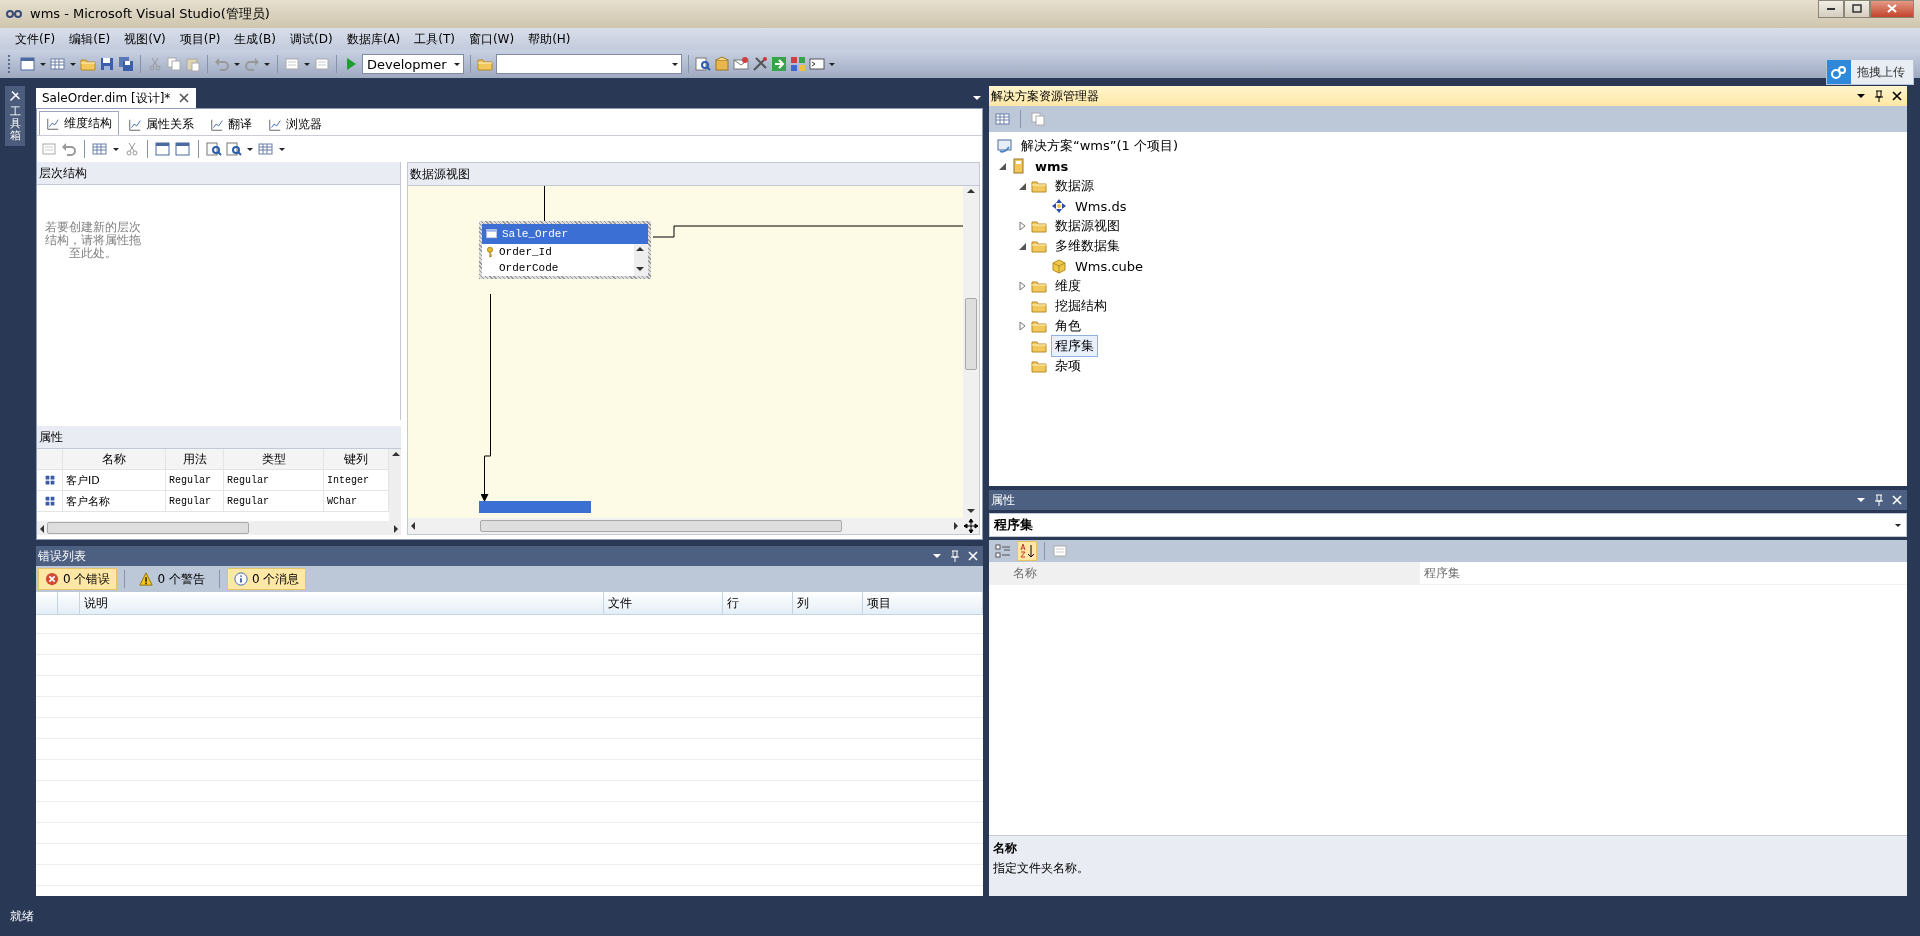 Image resolution: width=1920 pixels, height=936 pixels. Describe the element at coordinates (240, 579) in the screenshot. I see `info-icon` at that location.